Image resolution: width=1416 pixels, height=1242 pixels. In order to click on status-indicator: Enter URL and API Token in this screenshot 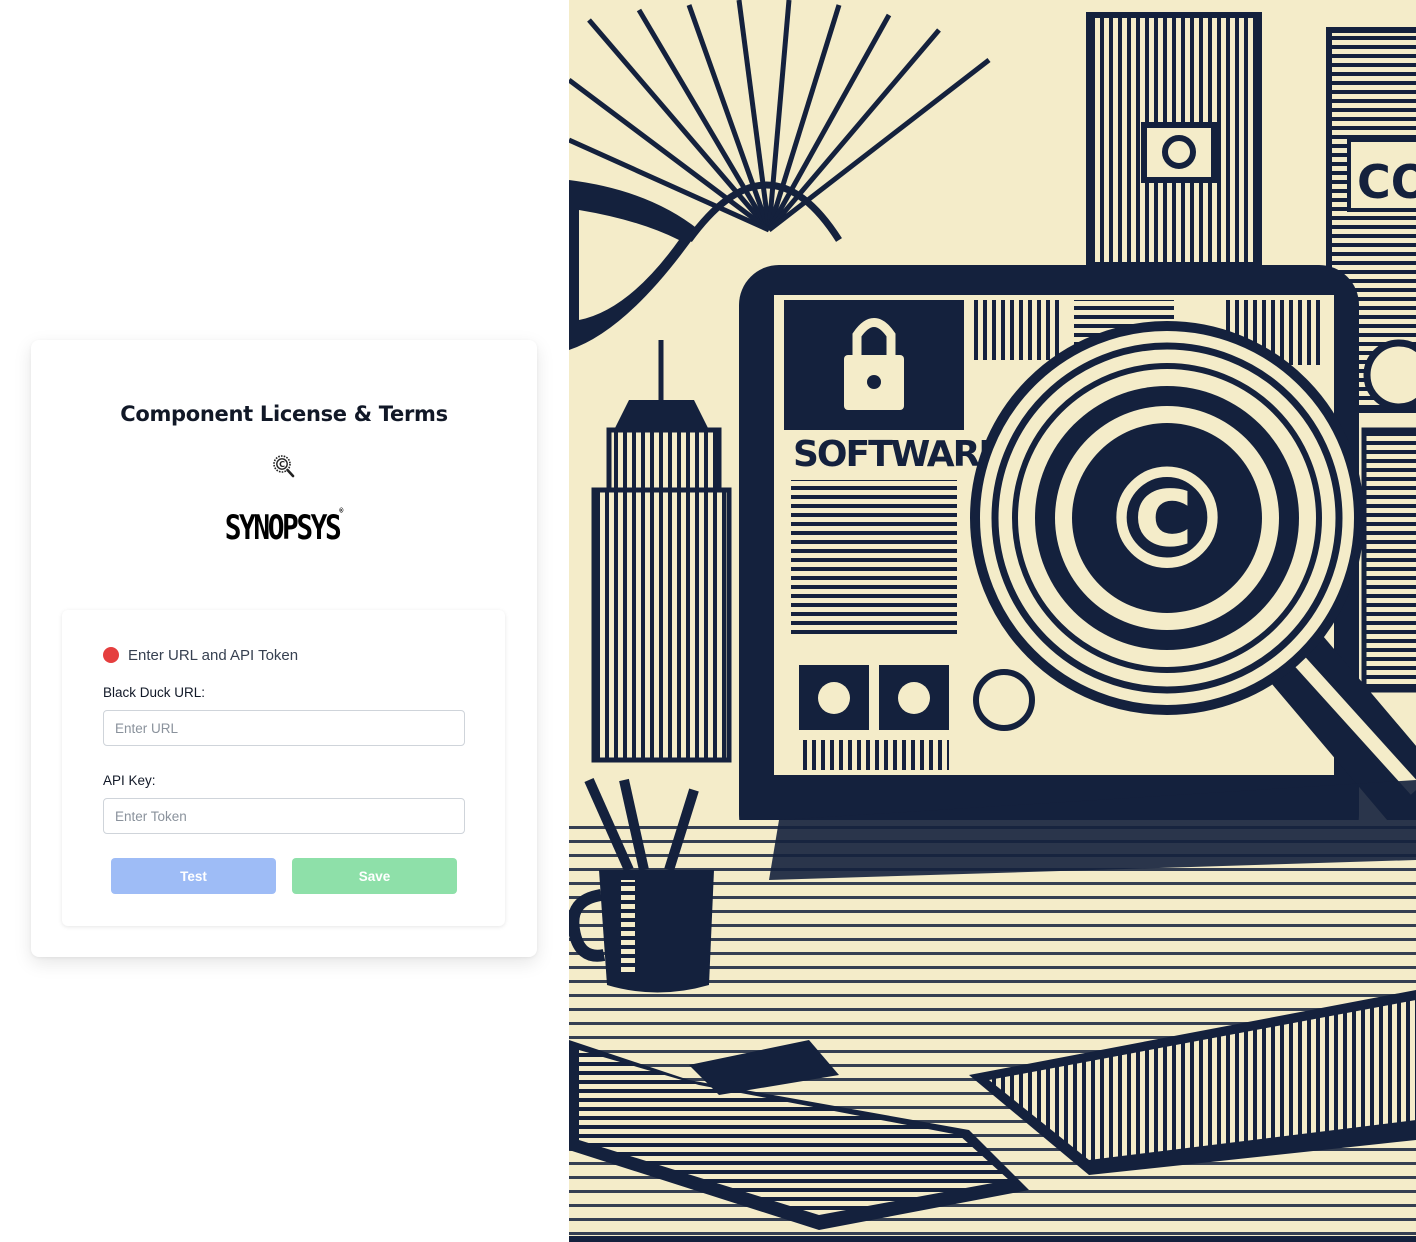, I will do `click(200, 655)`.